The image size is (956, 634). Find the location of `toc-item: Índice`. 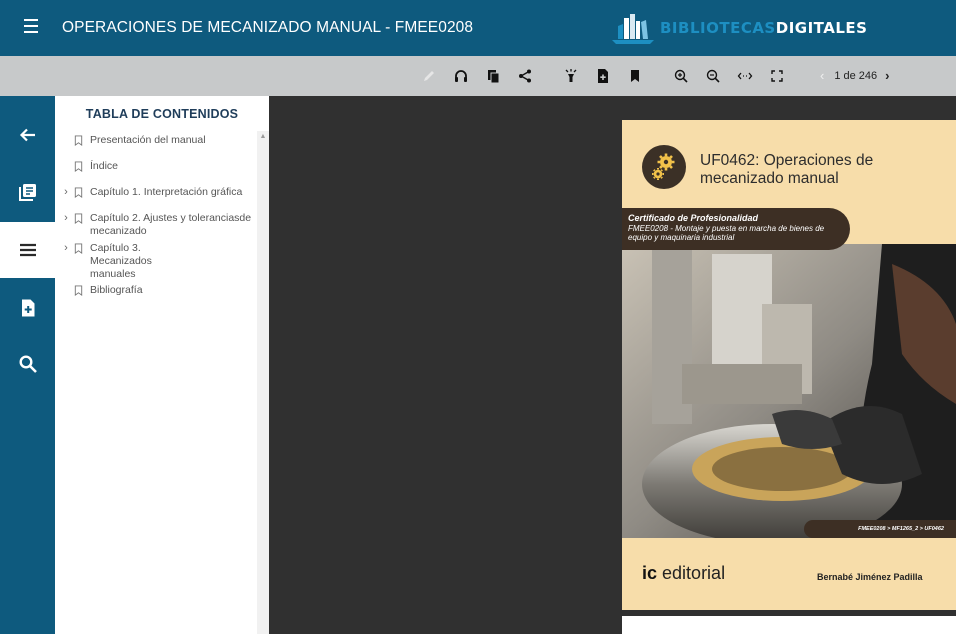

toc-item: Índice is located at coordinates (157, 168).